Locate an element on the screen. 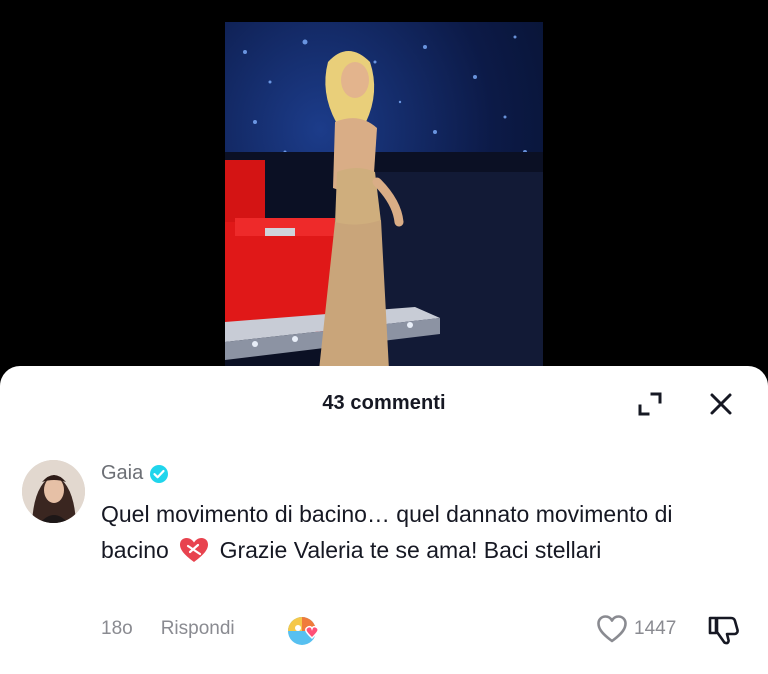 Image resolution: width=768 pixels, height=674 pixels. expand-icon is located at coordinates (650, 404).